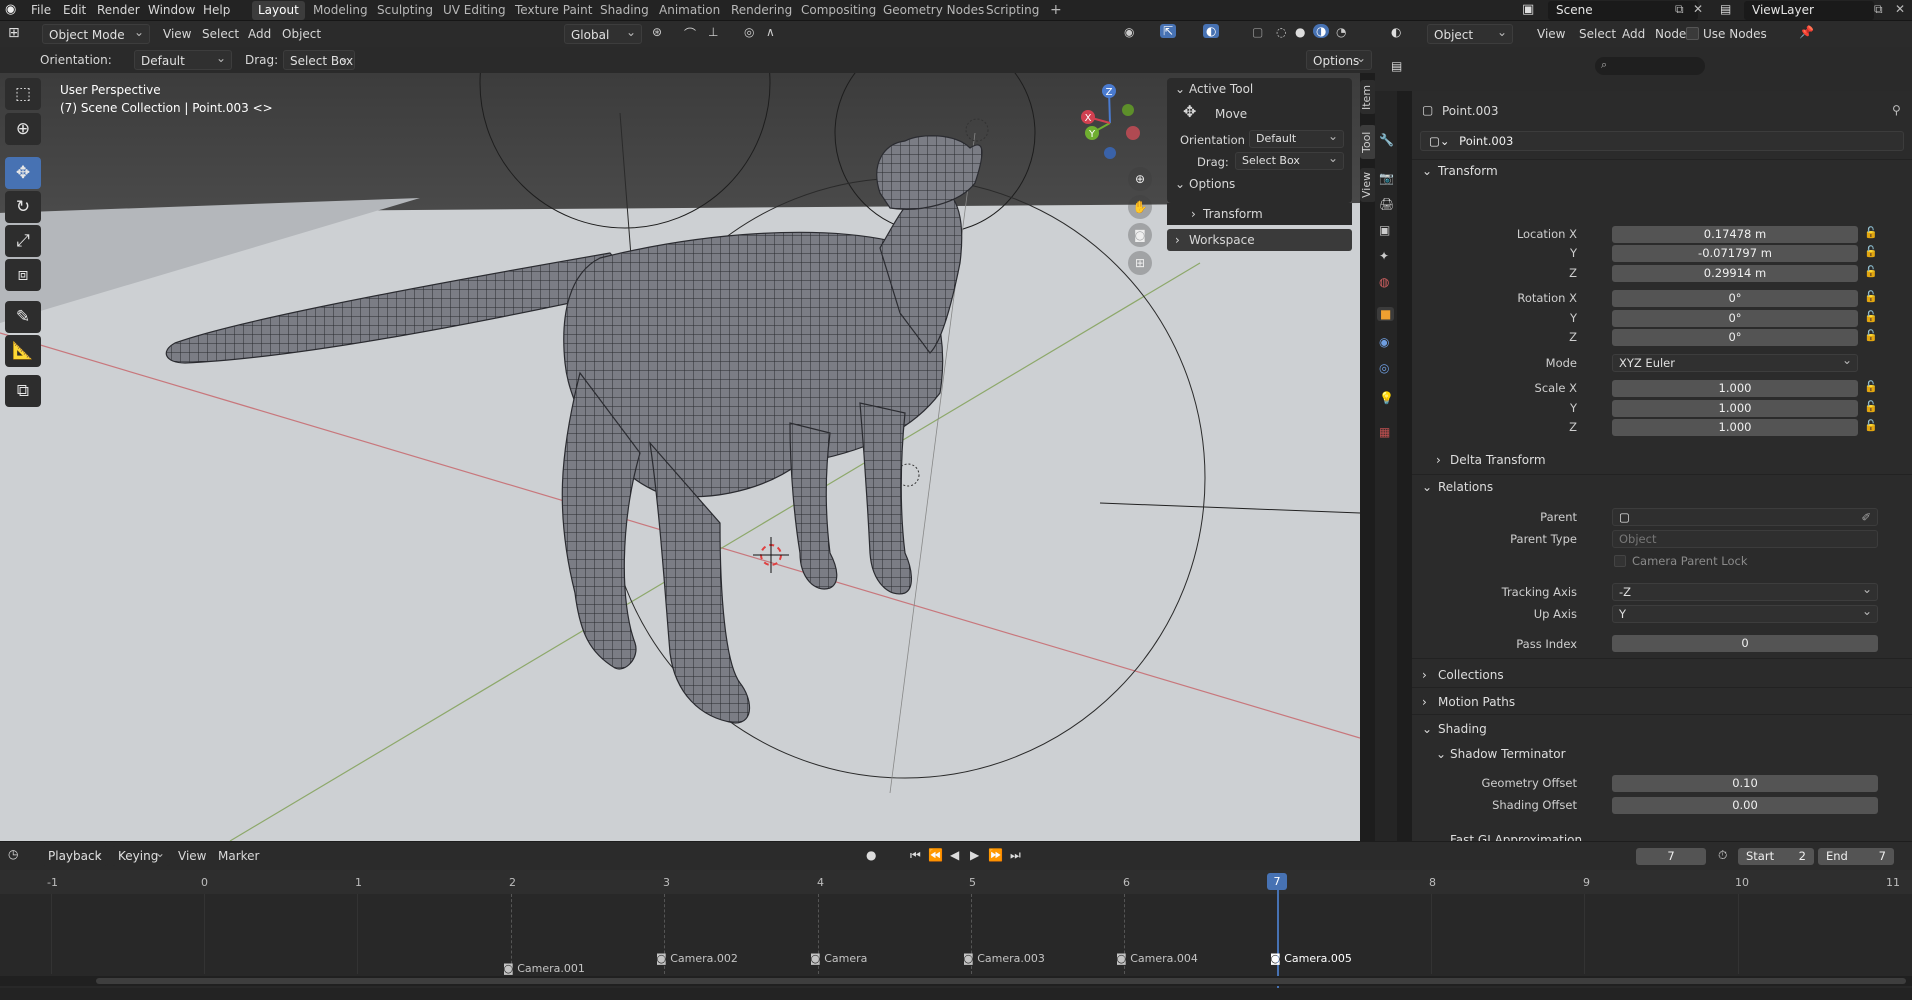 This screenshot has height=1000, width=1912. What do you see at coordinates (1277, 881) in the screenshot?
I see `playhead-frame: 7` at bounding box center [1277, 881].